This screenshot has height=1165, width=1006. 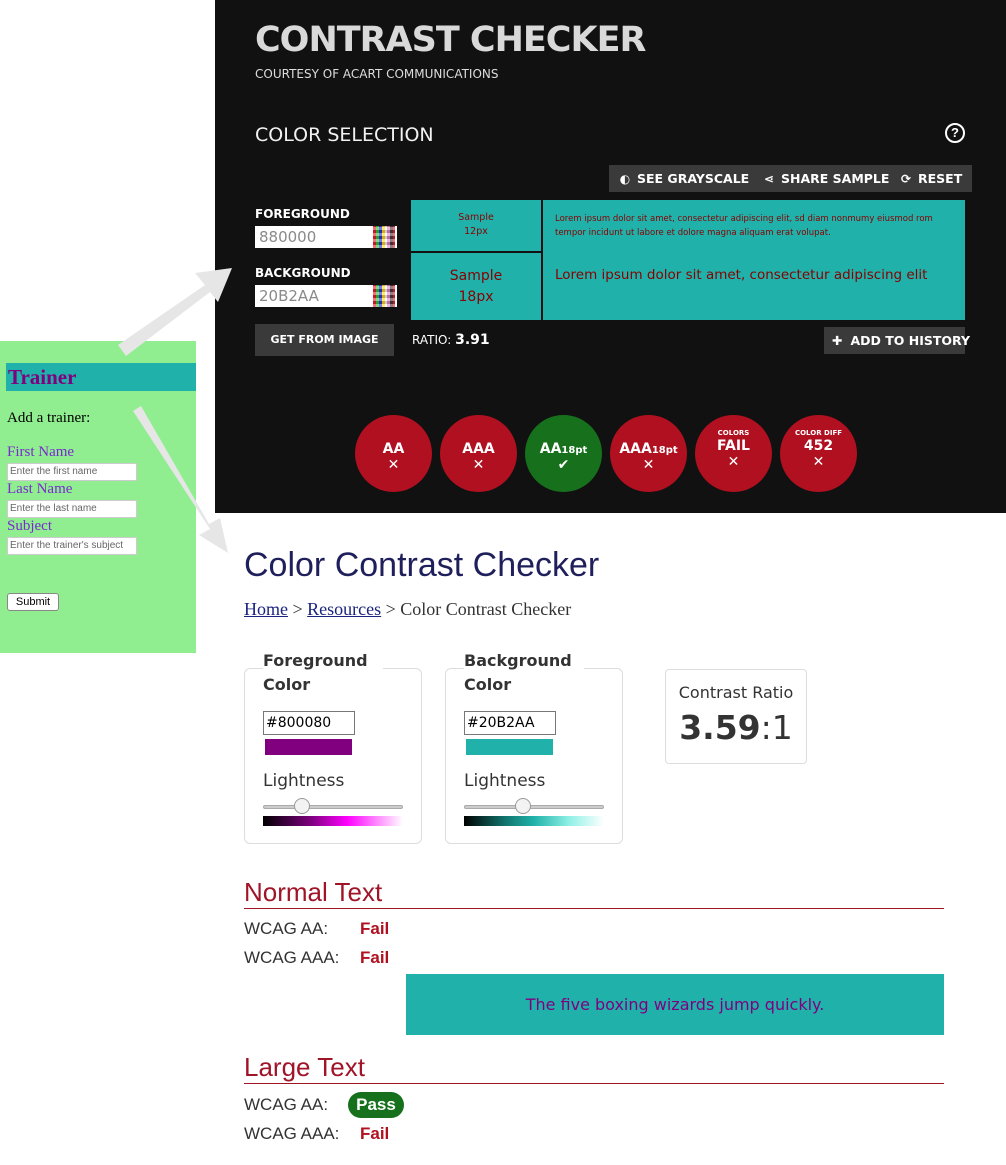 I want to click on foreground-color-picker-icon, so click(x=384, y=237).